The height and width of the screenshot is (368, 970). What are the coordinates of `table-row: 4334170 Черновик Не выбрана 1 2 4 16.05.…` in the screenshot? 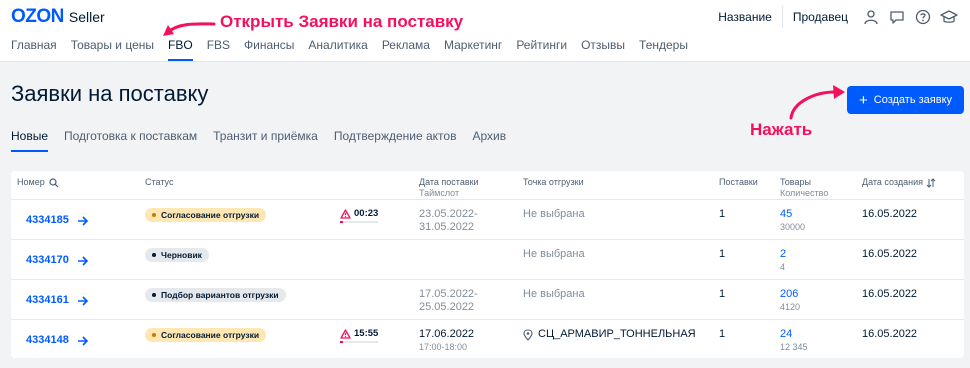 It's located at (487, 259).